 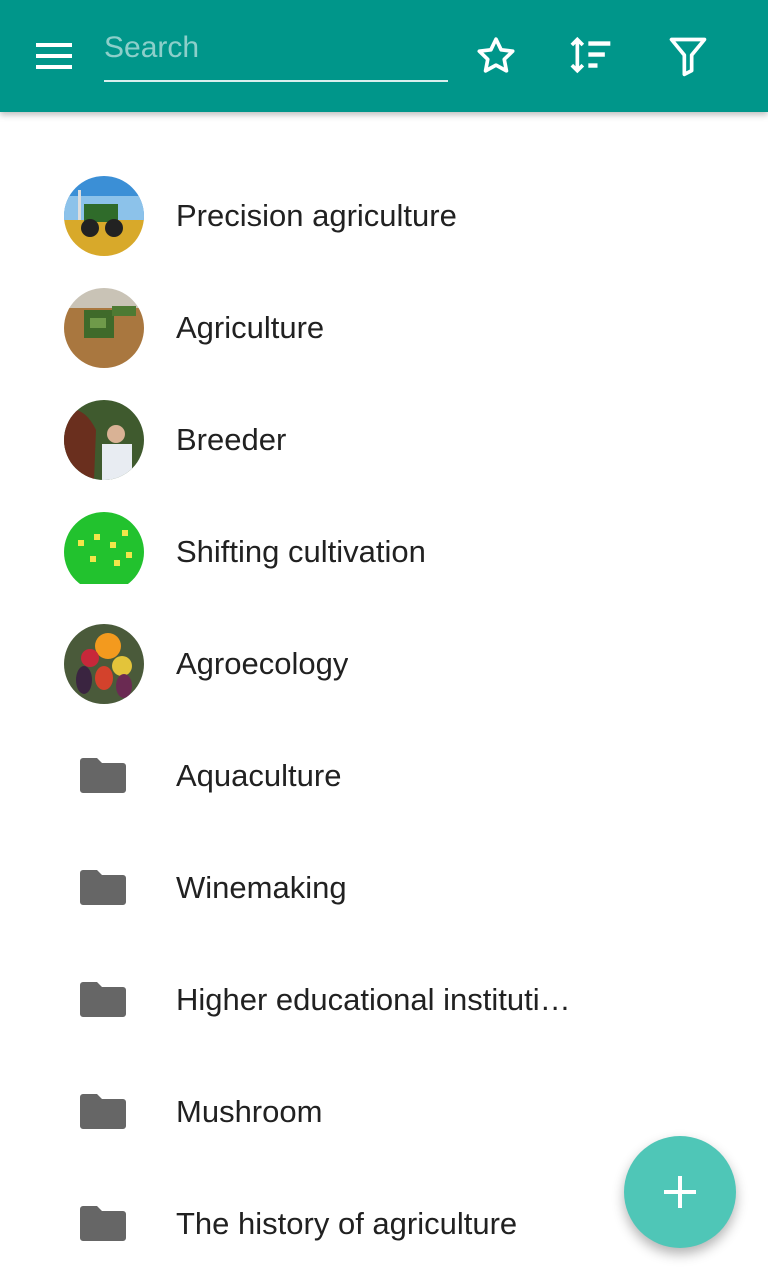 I want to click on add-button, so click(x=680, y=1192).